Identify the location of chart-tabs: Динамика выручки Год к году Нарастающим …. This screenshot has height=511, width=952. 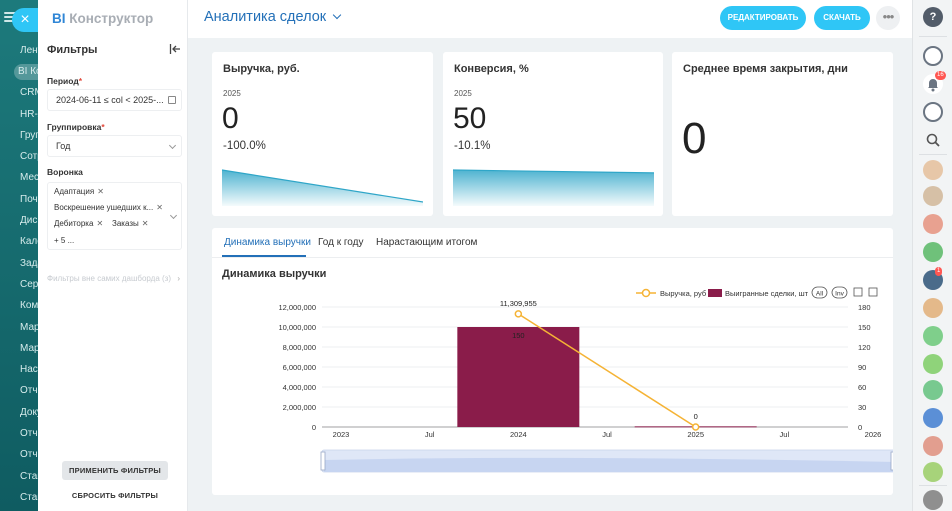
(552, 243).